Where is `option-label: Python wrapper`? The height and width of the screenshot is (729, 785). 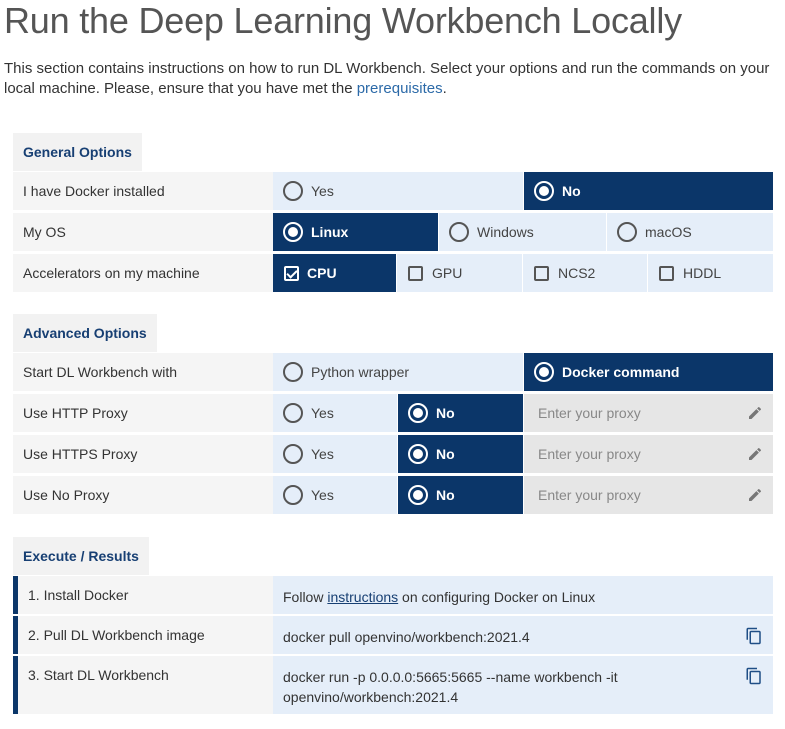
option-label: Python wrapper is located at coordinates (360, 372).